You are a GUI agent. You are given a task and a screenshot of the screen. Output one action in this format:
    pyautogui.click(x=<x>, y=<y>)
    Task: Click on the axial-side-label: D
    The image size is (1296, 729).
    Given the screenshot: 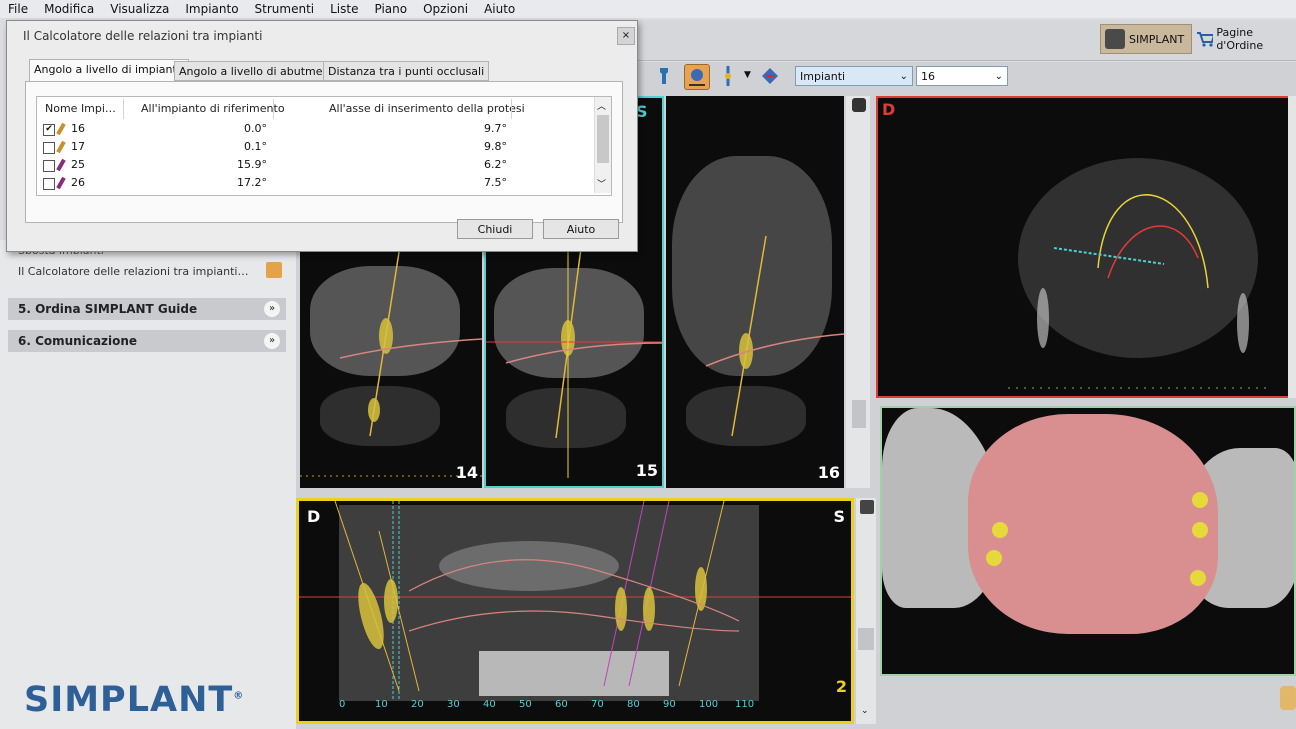 What is the action you would take?
    pyautogui.click(x=889, y=109)
    